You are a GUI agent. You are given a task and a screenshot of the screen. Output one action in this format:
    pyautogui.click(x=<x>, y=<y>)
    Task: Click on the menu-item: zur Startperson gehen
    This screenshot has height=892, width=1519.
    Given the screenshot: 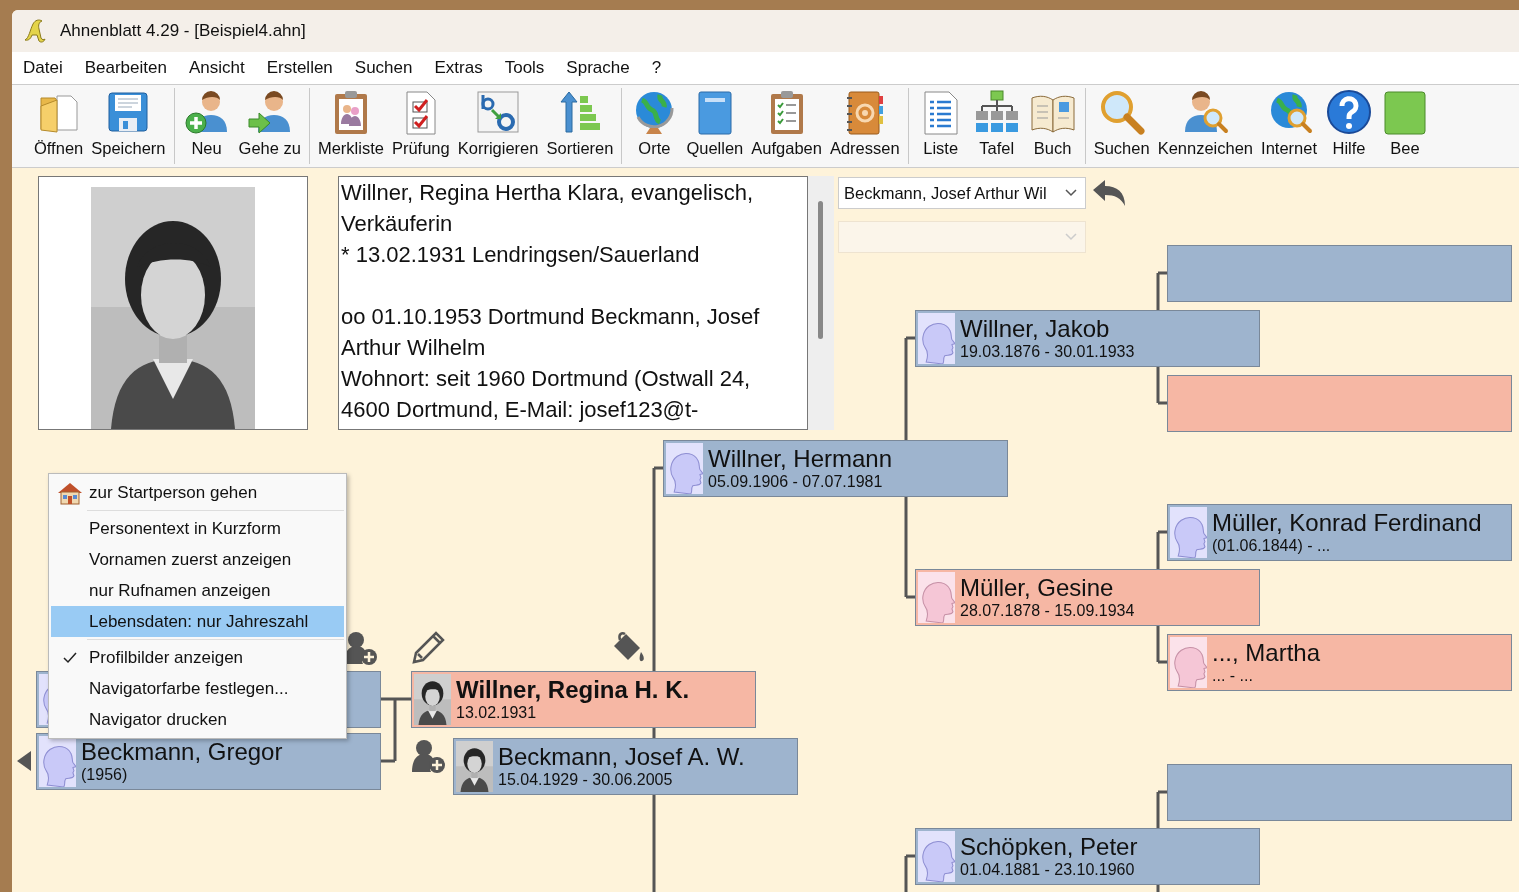 What is the action you would take?
    pyautogui.click(x=197, y=492)
    